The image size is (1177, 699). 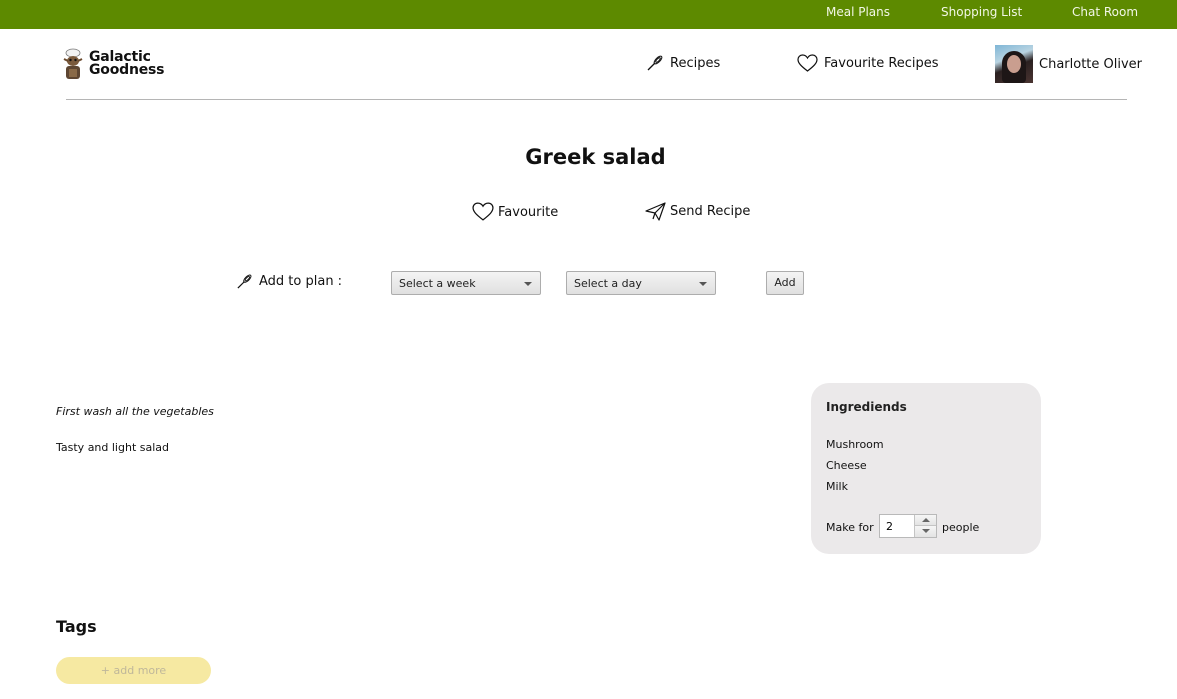 I want to click on chat-room-link: Chat Room, so click(x=1105, y=12).